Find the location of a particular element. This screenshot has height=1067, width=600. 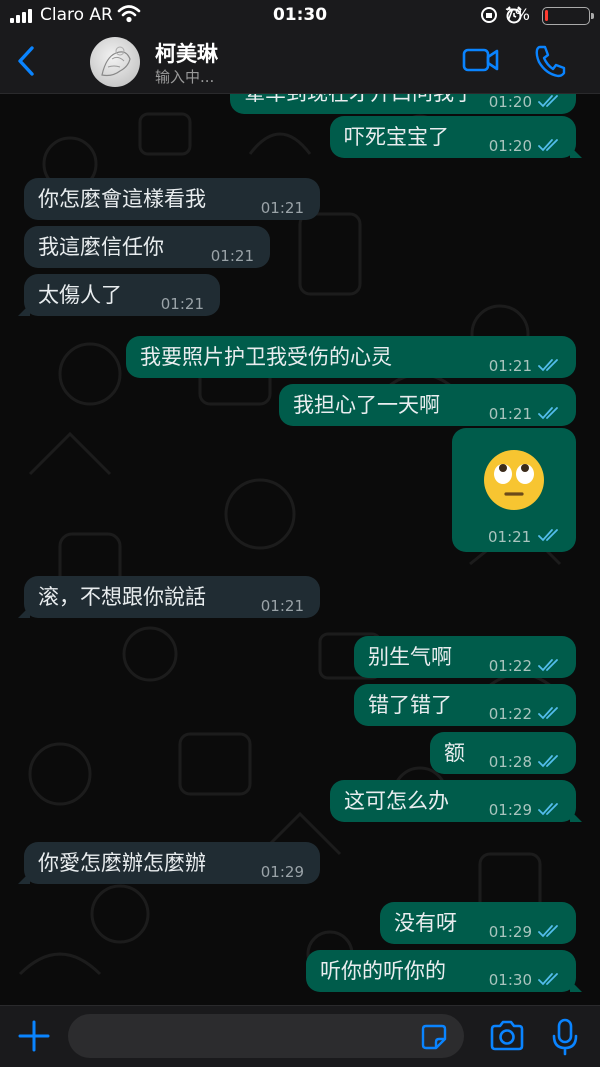

message-bubble-incoming: 你愛怎麼辦怎麼辦 01:29 is located at coordinates (172, 863).